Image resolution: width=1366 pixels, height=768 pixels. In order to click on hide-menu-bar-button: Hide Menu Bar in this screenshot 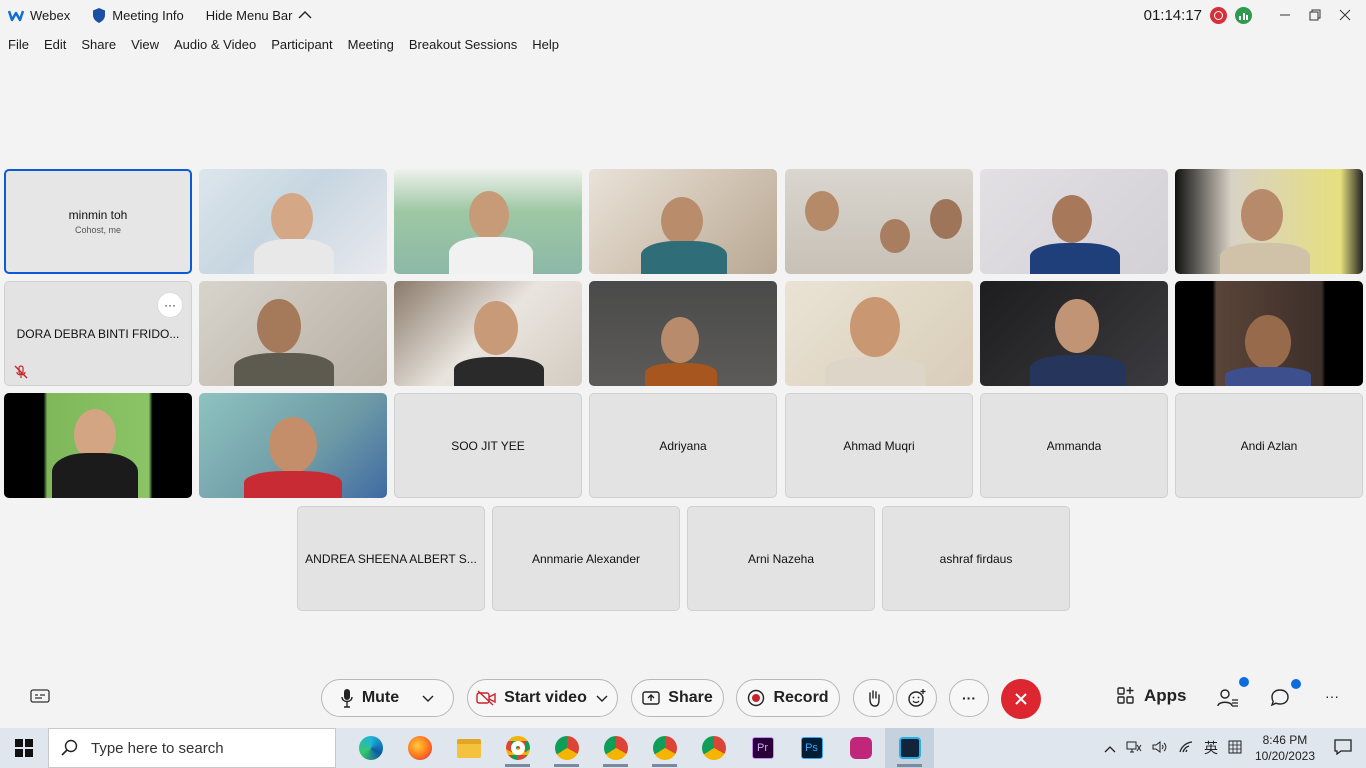, I will do `click(259, 15)`.